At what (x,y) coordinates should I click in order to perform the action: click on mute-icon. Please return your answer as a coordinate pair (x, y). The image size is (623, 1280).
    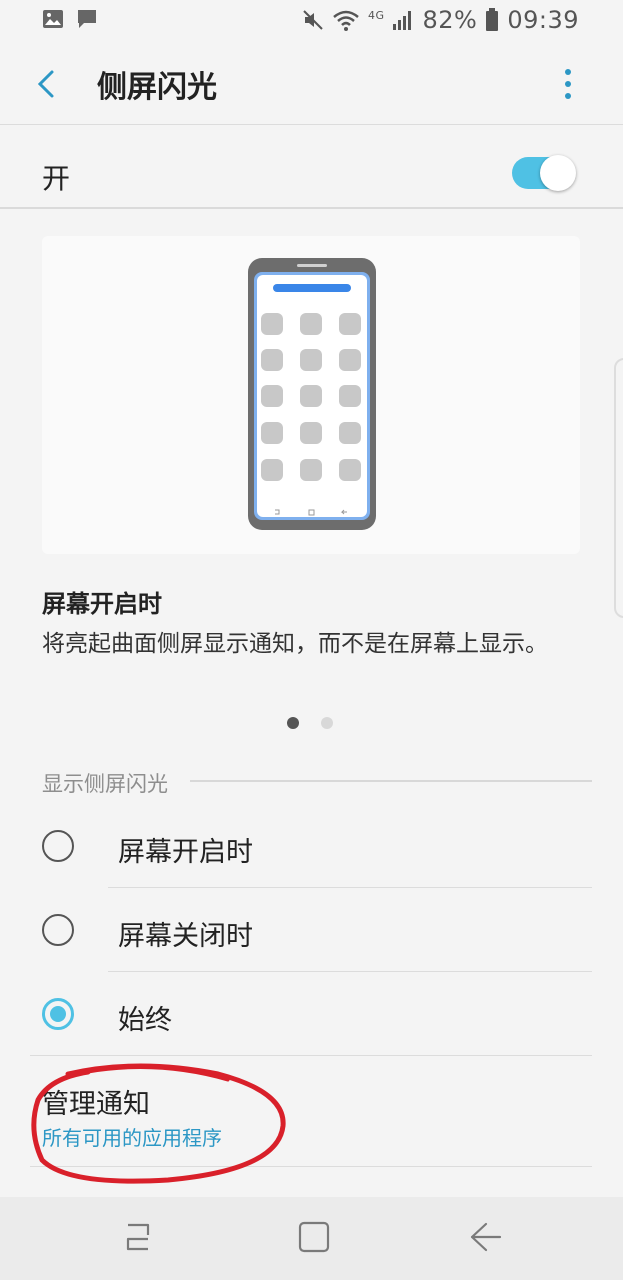
    Looking at the image, I should click on (313, 20).